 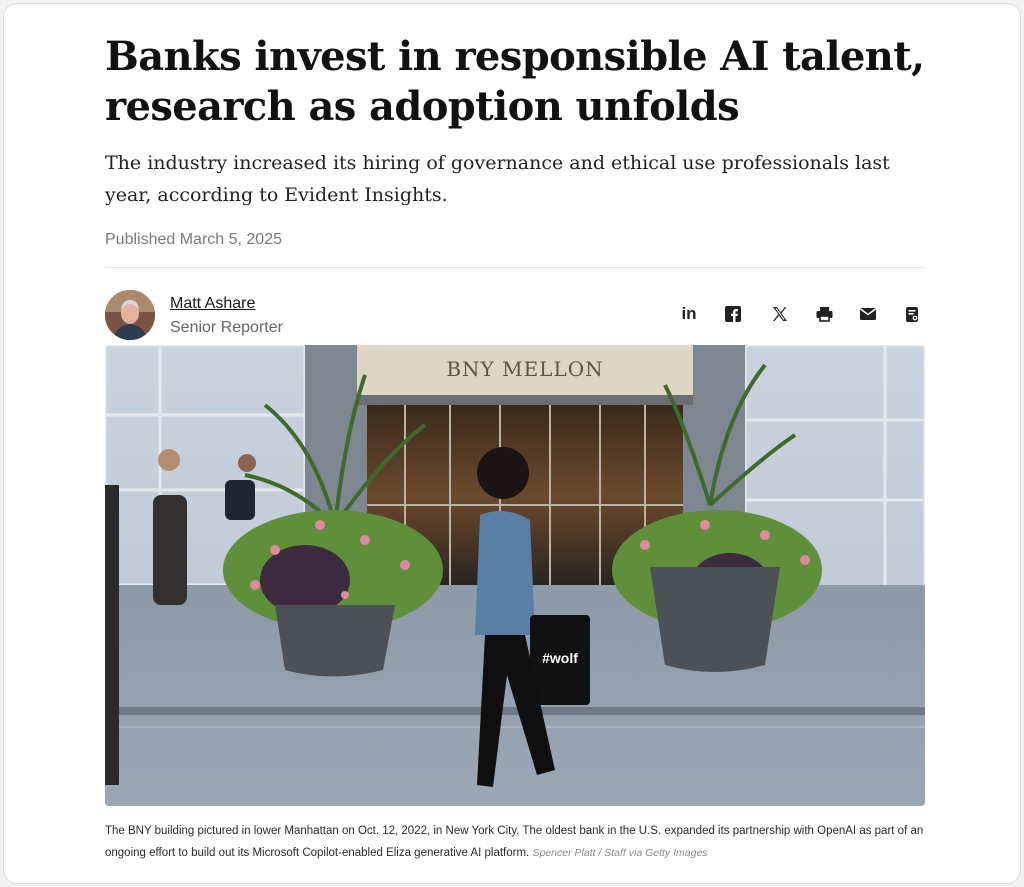 What do you see at coordinates (524, 369) in the screenshot?
I see `bny-mellon-sign: BNY MELLON` at bounding box center [524, 369].